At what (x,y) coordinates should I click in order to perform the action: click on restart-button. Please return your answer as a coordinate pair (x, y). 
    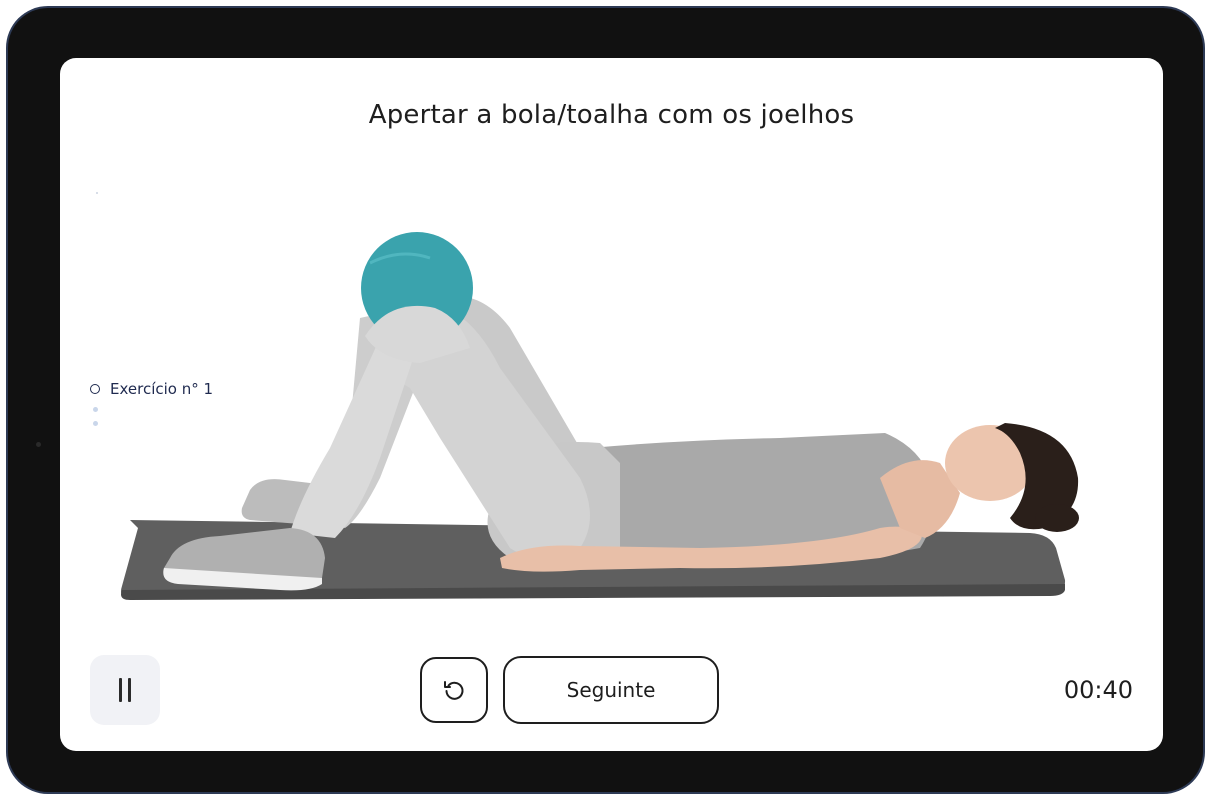
    Looking at the image, I should click on (454, 690).